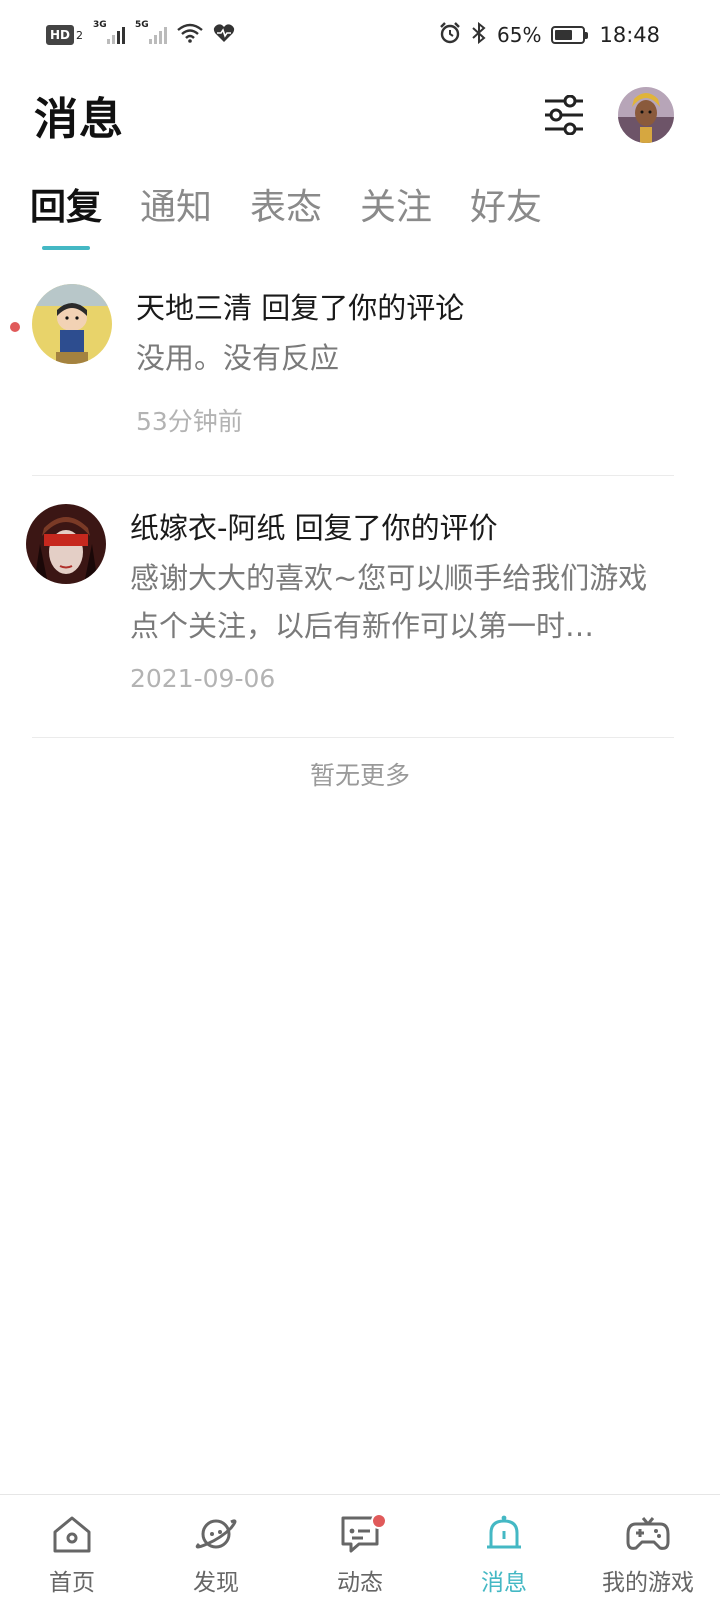 This screenshot has width=720, height=1600. I want to click on status-bar: HD 2 3G 5G 65% 18:48, so click(360, 35).